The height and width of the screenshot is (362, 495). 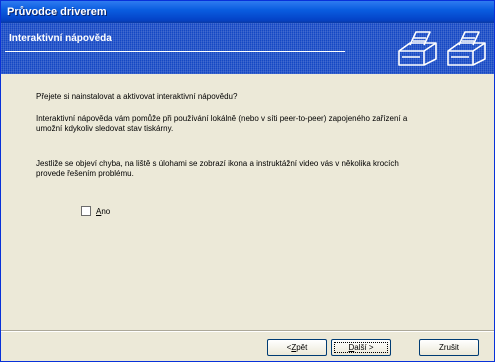 I want to click on banner-title: Interaktivní nápověda, so click(x=60, y=38).